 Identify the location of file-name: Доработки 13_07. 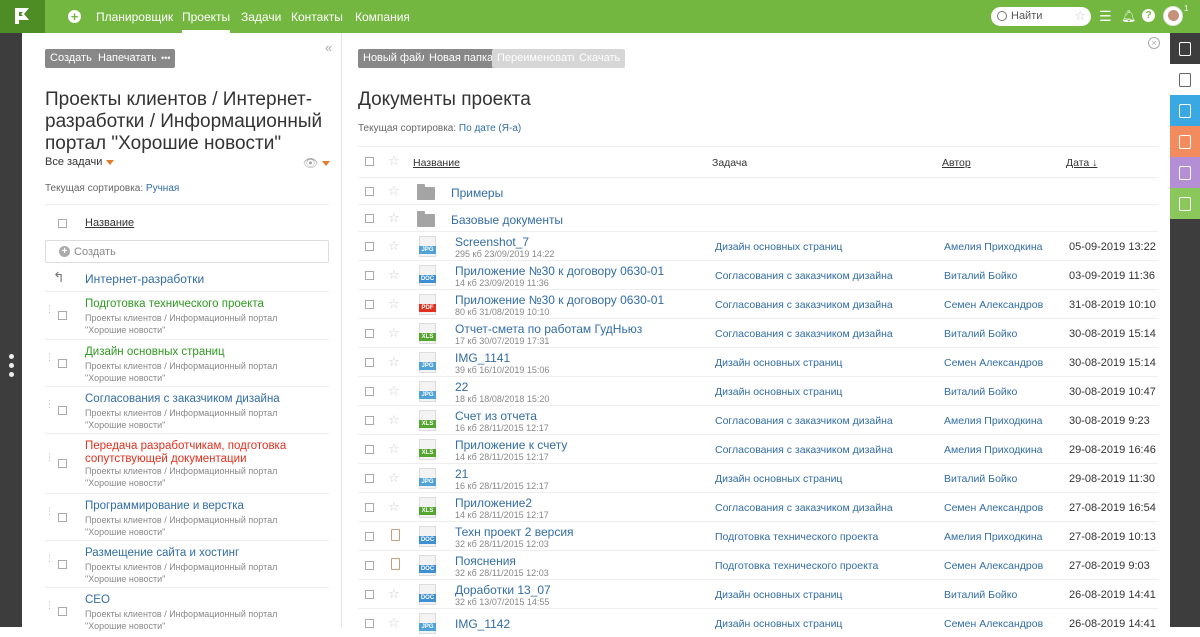
(503, 590).